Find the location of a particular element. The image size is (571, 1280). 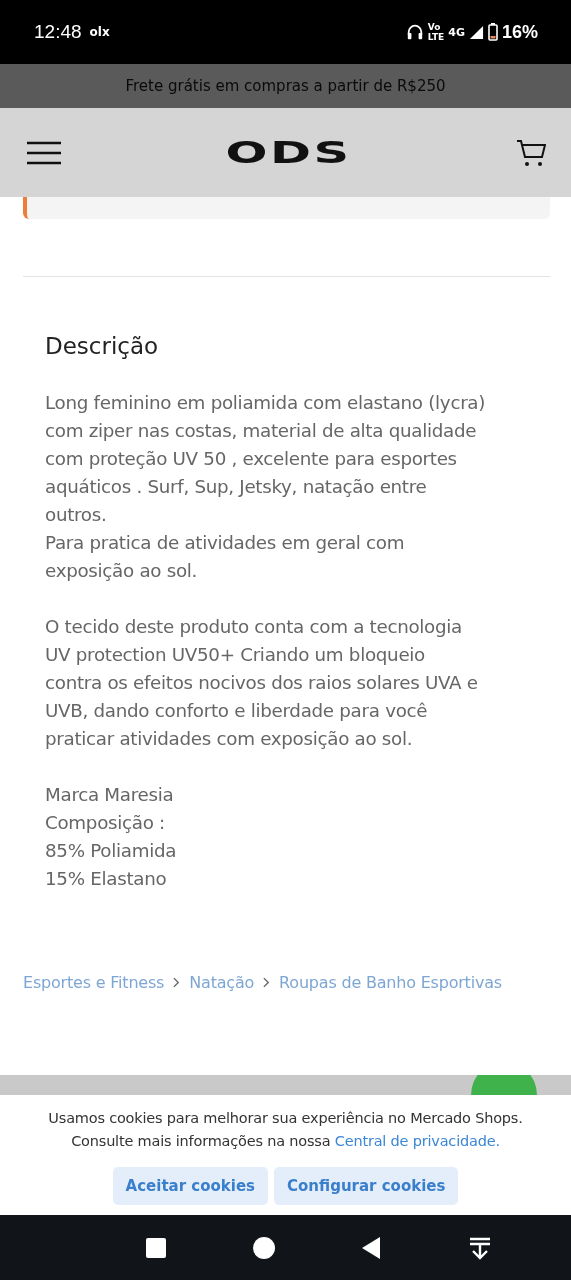

home-circle-icon is located at coordinates (264, 1247).